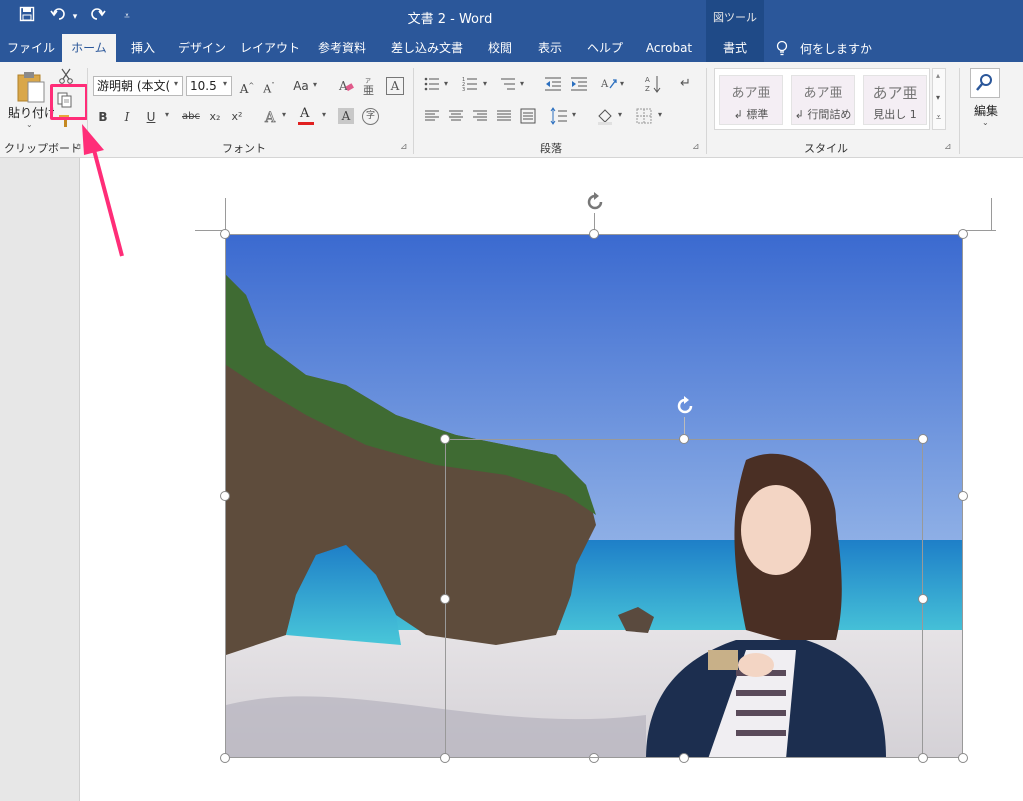 The width and height of the screenshot is (1023, 801). I want to click on tell-me-search: 何をしますか, so click(836, 48).